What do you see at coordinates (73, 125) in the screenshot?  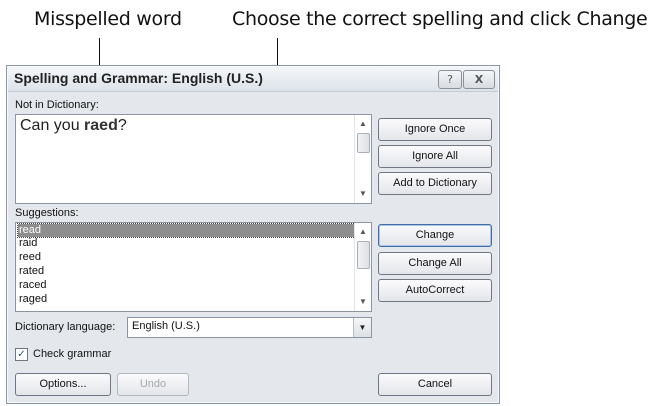 I see `not-in-dictionary-text: Can you raed?` at bounding box center [73, 125].